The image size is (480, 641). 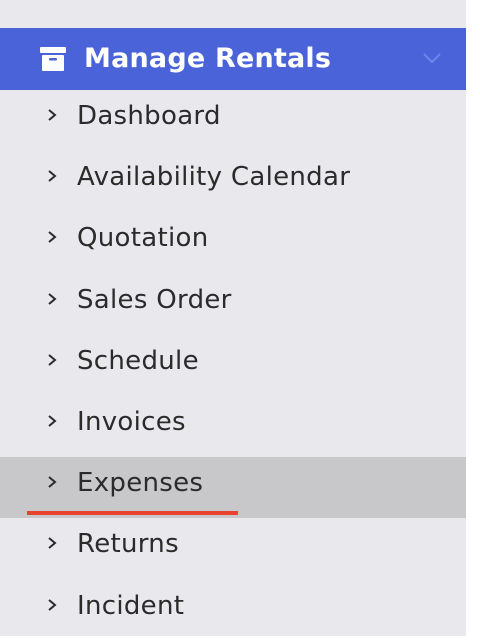 I want to click on menu-item-schedule: Schedule, so click(x=233, y=365).